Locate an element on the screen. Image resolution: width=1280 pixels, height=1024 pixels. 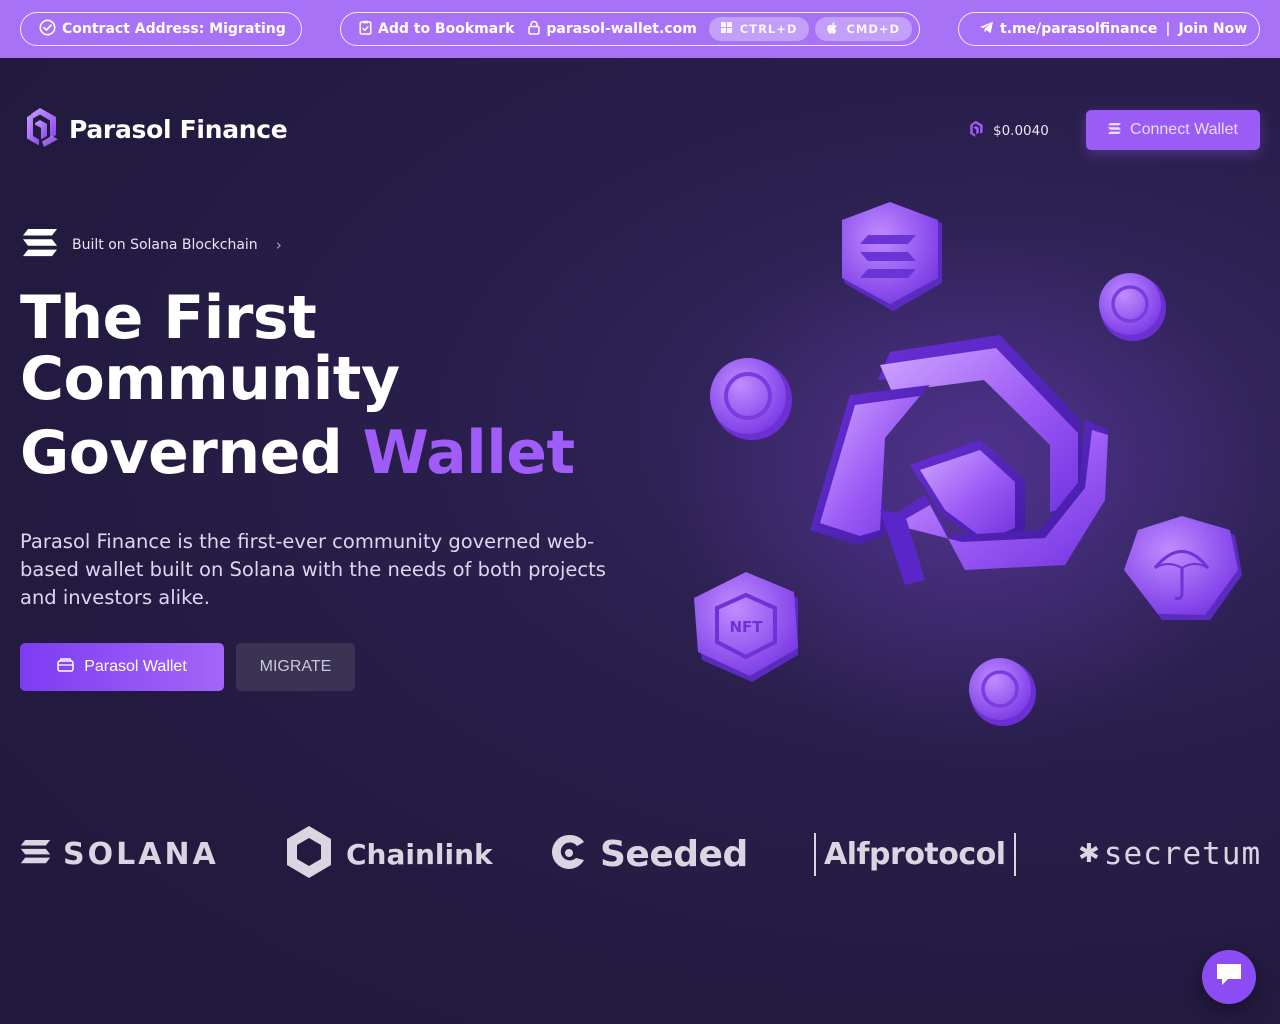
hero-title-line3: Governed Wallet is located at coordinates (297, 453).